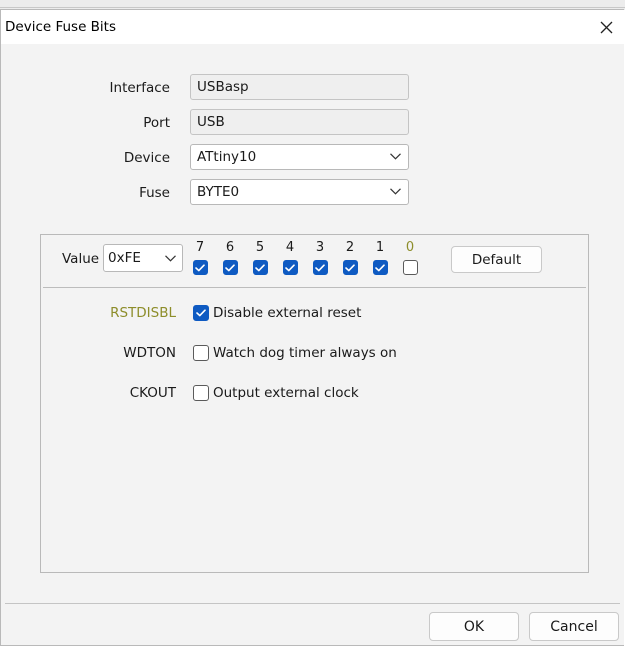  What do you see at coordinates (211, 122) in the screenshot?
I see `port-value: USB` at bounding box center [211, 122].